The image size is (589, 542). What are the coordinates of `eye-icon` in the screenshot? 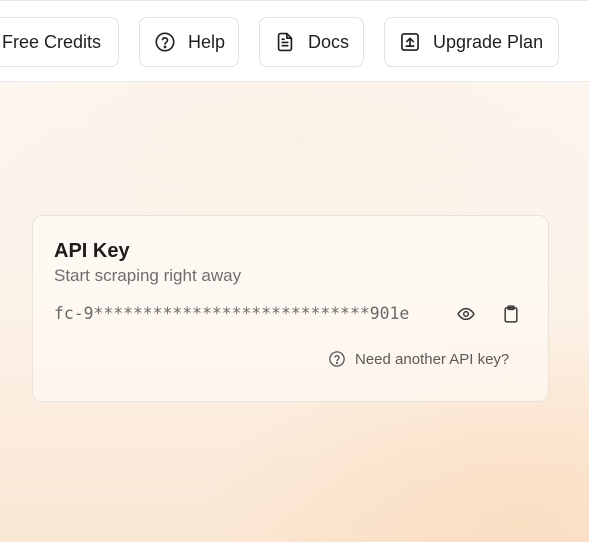 It's located at (466, 314).